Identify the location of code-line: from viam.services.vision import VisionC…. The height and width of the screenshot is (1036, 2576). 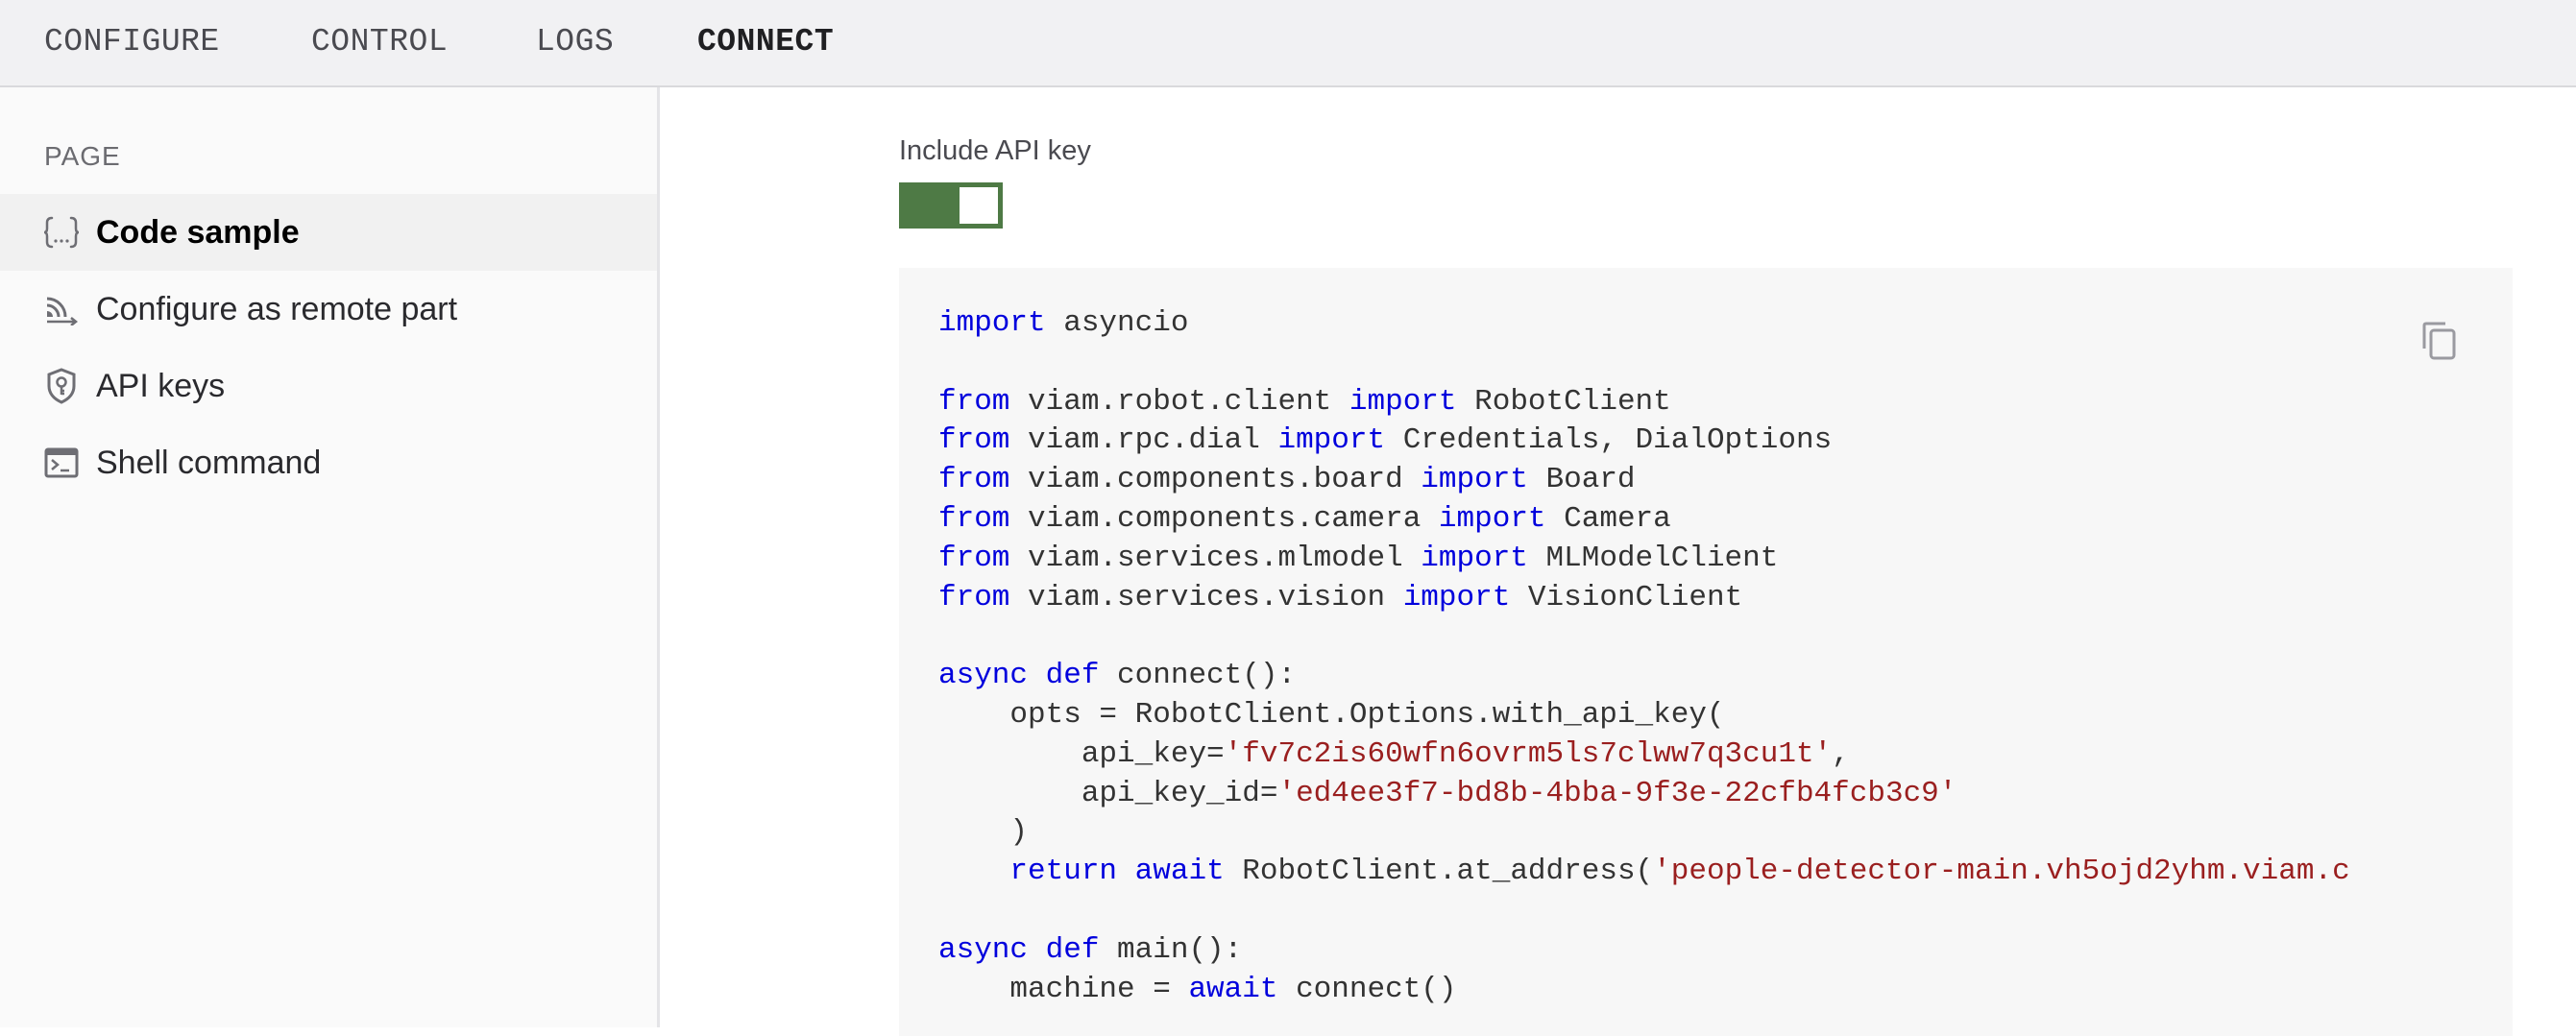
(1651, 598).